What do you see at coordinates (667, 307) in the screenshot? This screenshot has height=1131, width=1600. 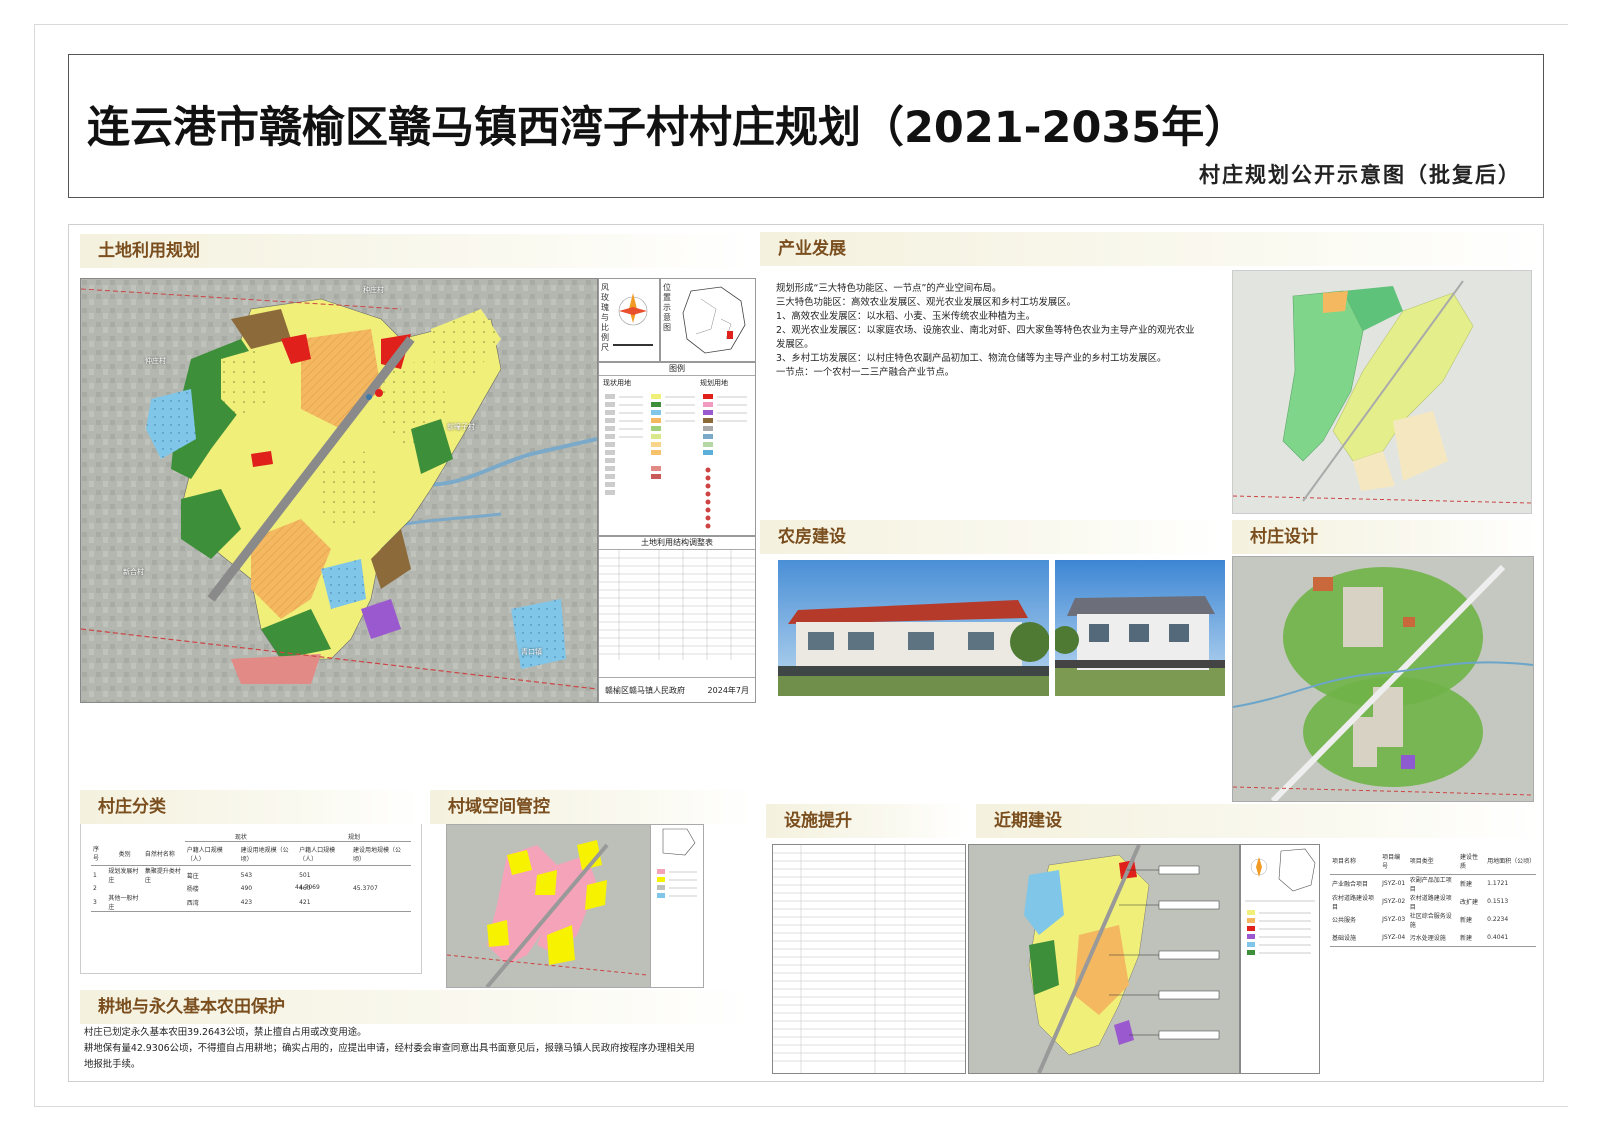 I see `location-caption: 位置示意图` at bounding box center [667, 307].